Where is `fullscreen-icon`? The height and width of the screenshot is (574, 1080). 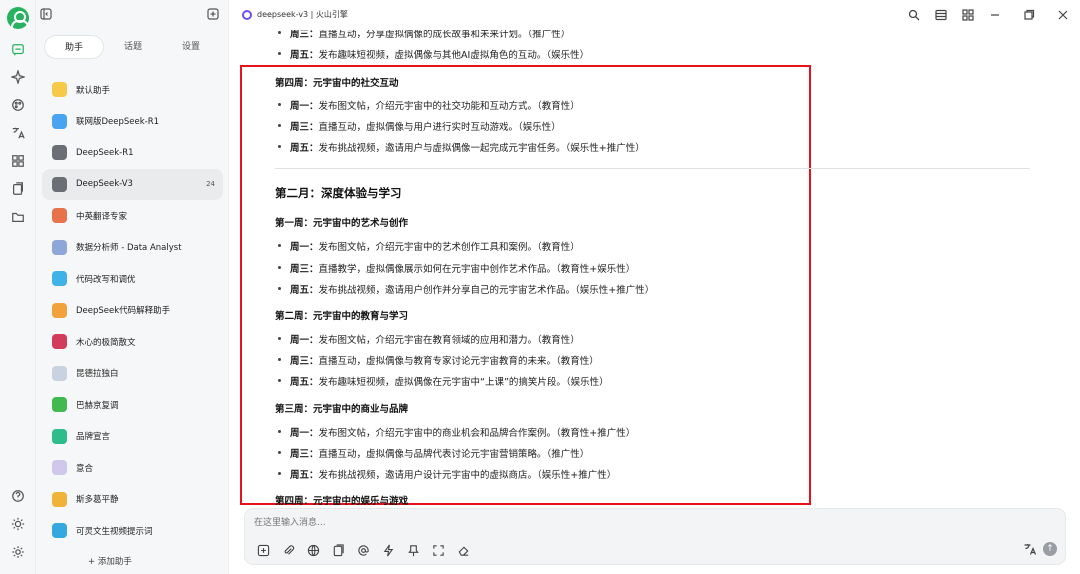 fullscreen-icon is located at coordinates (438, 550).